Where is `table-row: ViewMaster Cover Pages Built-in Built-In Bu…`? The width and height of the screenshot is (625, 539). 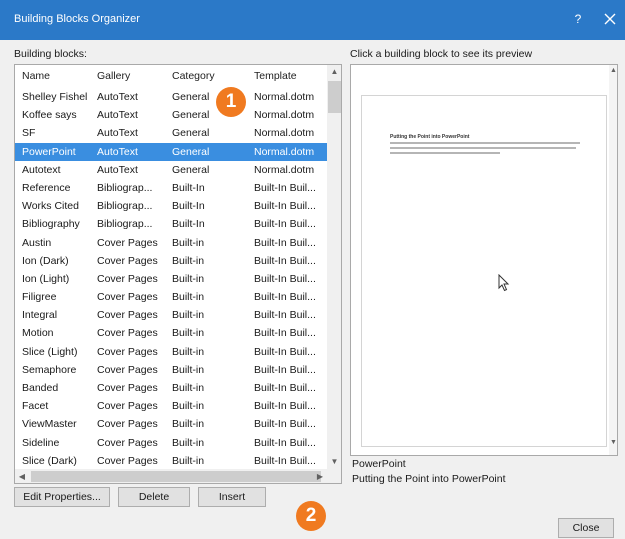 table-row: ViewMaster Cover Pages Built-in Built-In Bu… is located at coordinates (171, 424).